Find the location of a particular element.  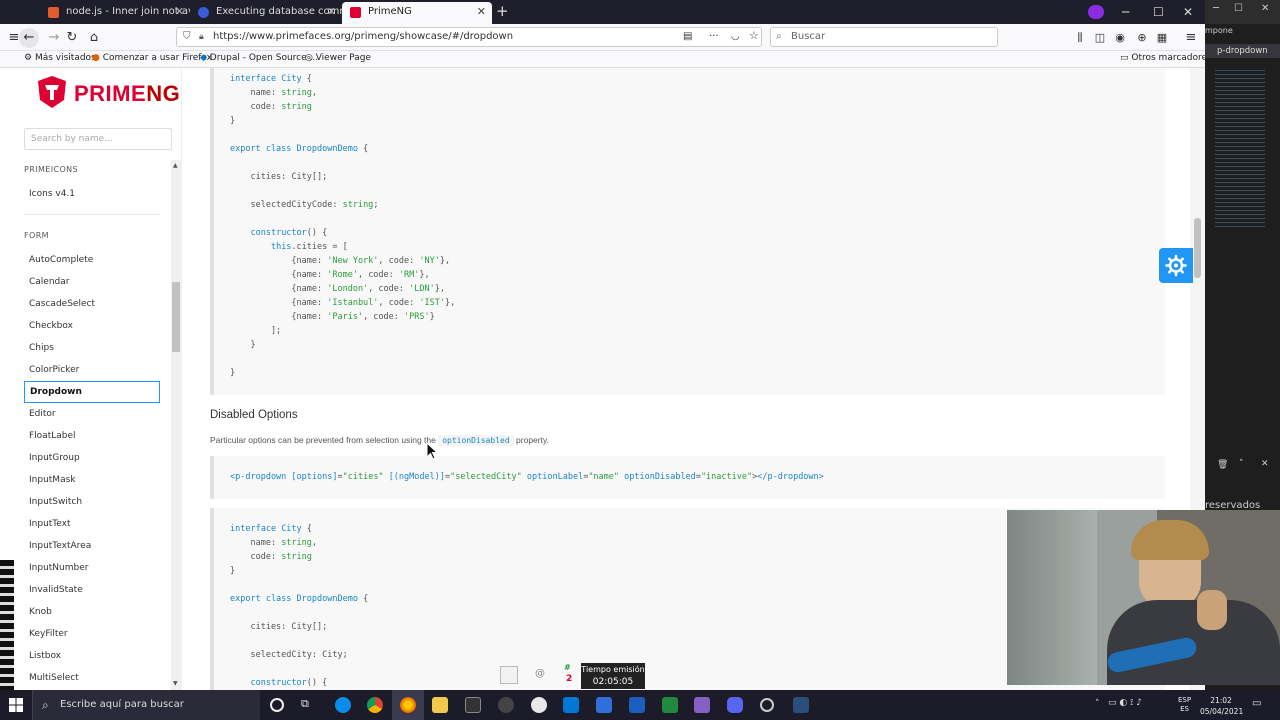

sidebar-item-editor: Editor is located at coordinates (92, 414).